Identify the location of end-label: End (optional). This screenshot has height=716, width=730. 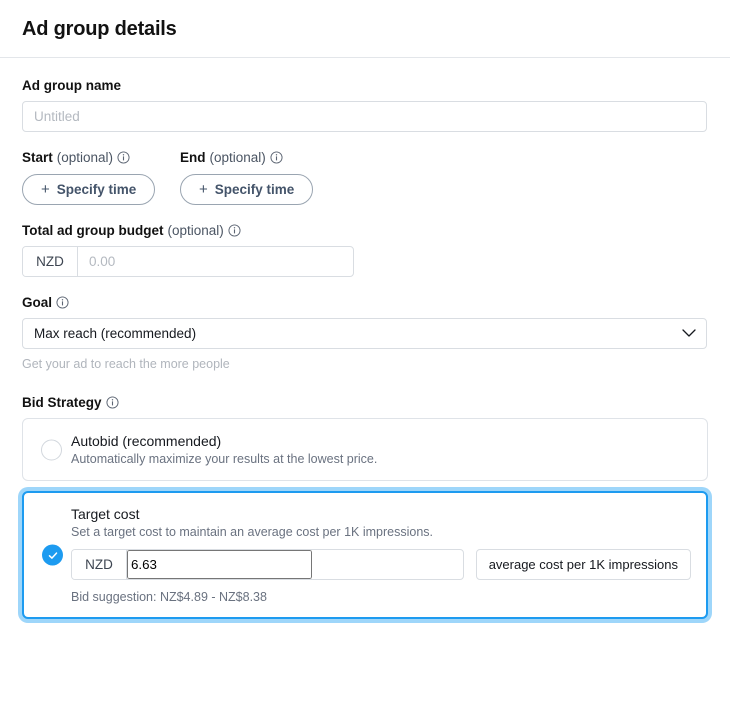
(246, 157).